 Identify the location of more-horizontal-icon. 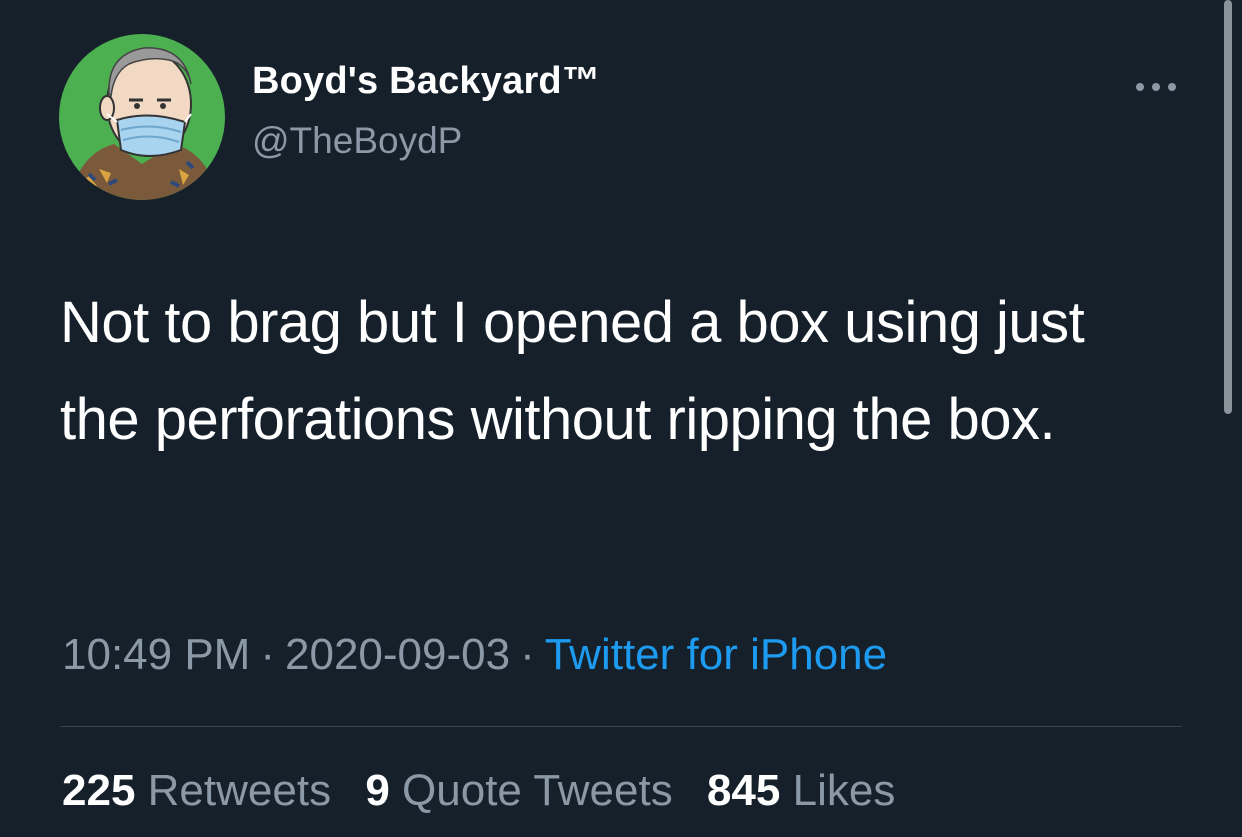
(1156, 87).